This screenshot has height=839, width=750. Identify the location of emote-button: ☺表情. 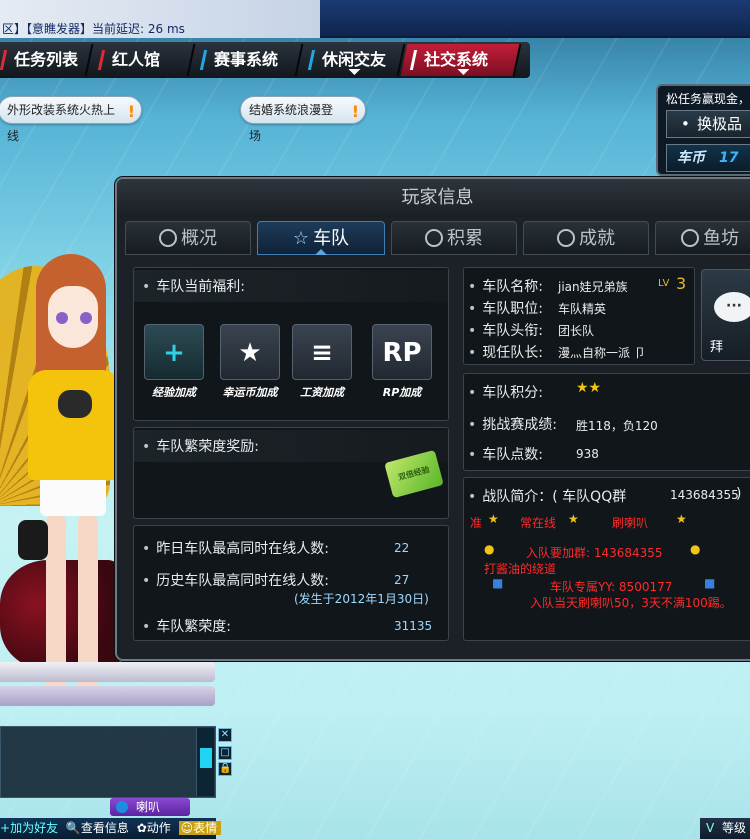
(200, 828).